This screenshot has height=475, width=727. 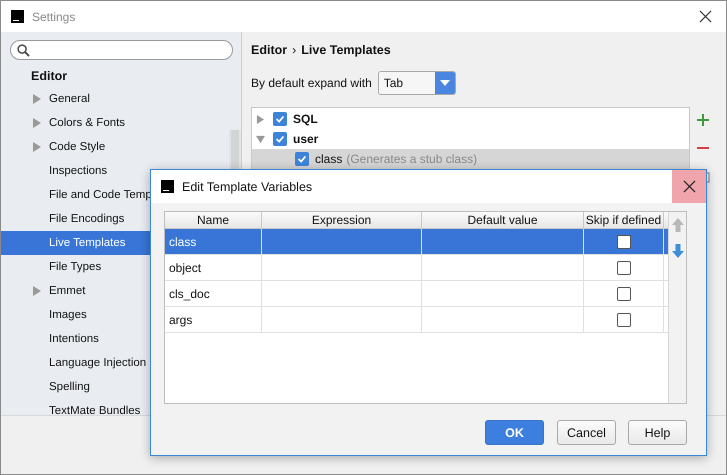 I want to click on template-description: (Generates a stub class), so click(x=412, y=159).